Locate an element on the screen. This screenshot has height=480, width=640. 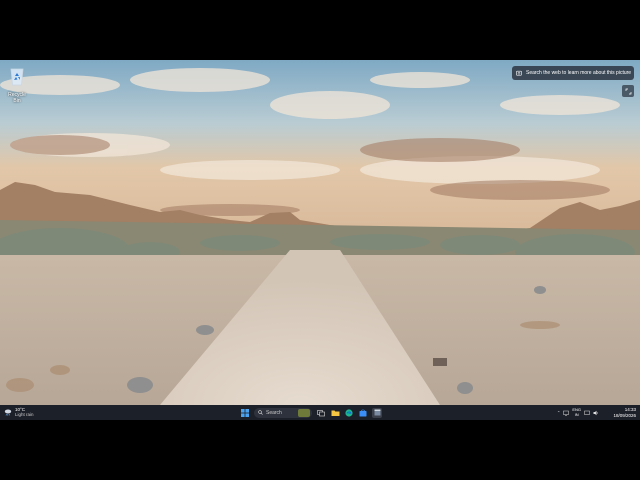
windows-logo-icon is located at coordinates (245, 412).